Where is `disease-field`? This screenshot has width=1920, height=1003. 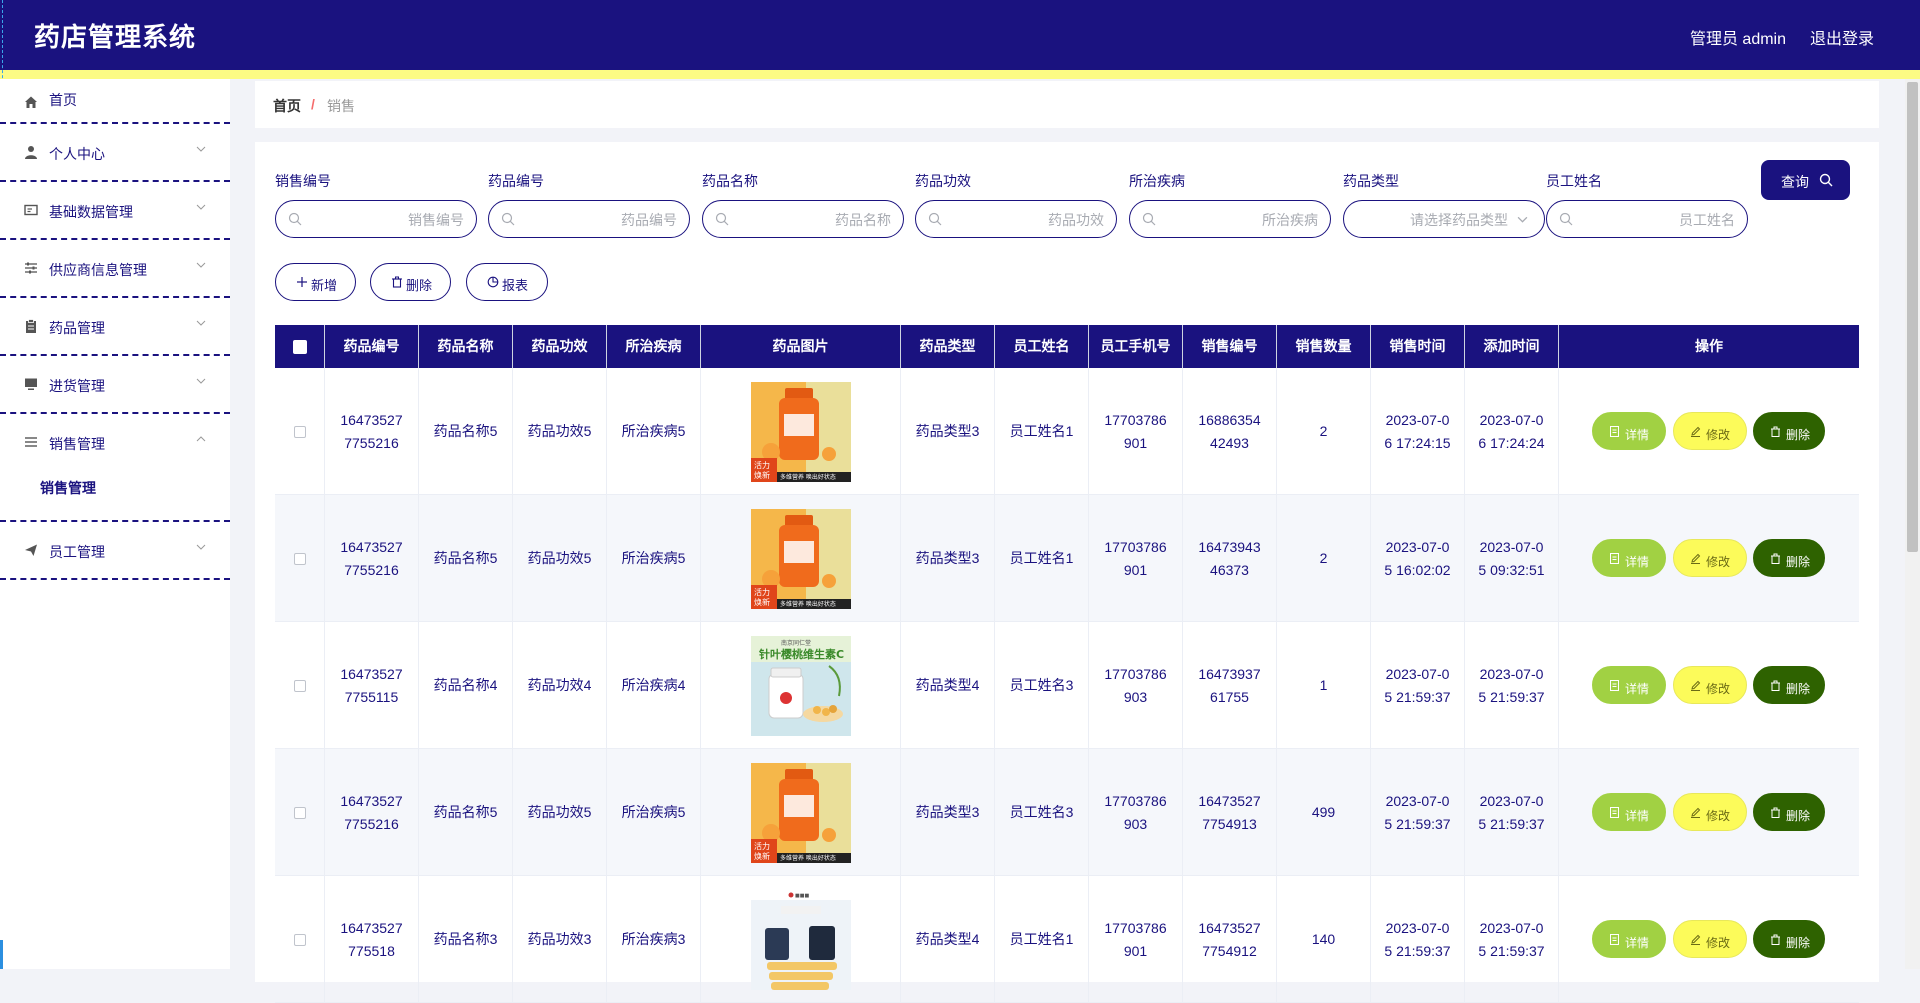 disease-field is located at coordinates (1230, 219).